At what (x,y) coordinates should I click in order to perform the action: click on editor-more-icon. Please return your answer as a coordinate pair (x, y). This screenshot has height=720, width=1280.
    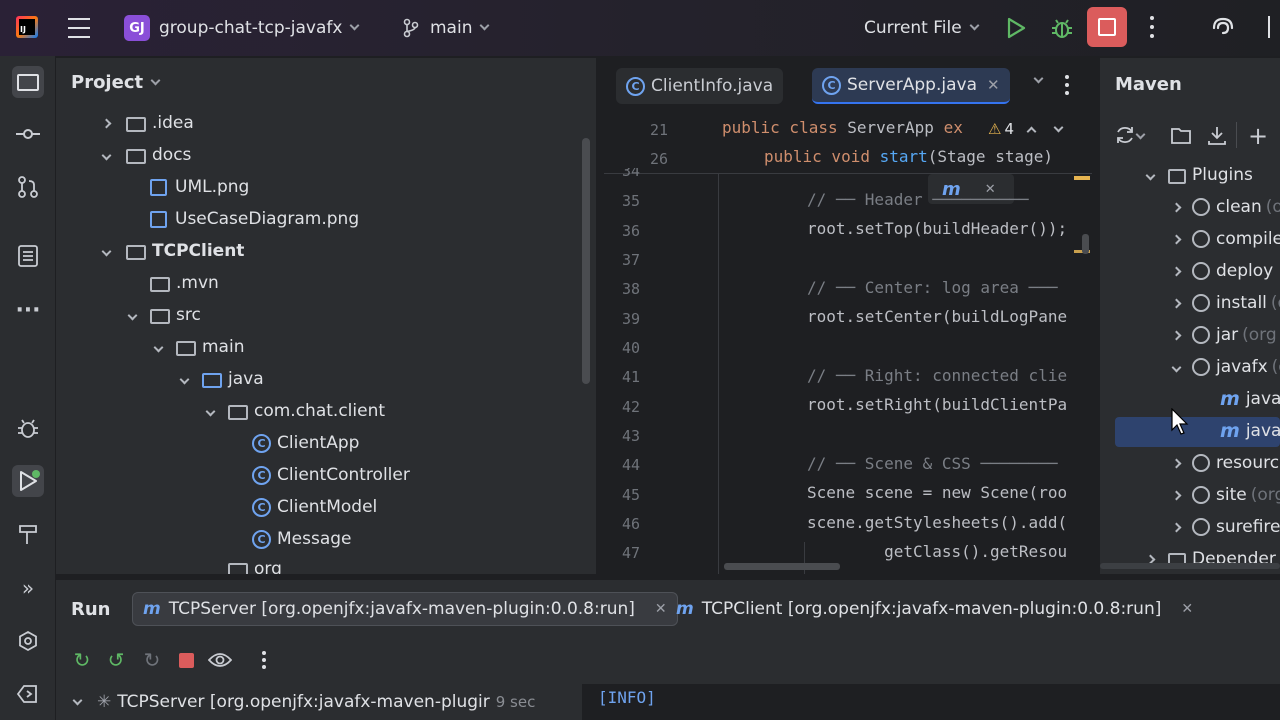
    Looking at the image, I should click on (1067, 85).